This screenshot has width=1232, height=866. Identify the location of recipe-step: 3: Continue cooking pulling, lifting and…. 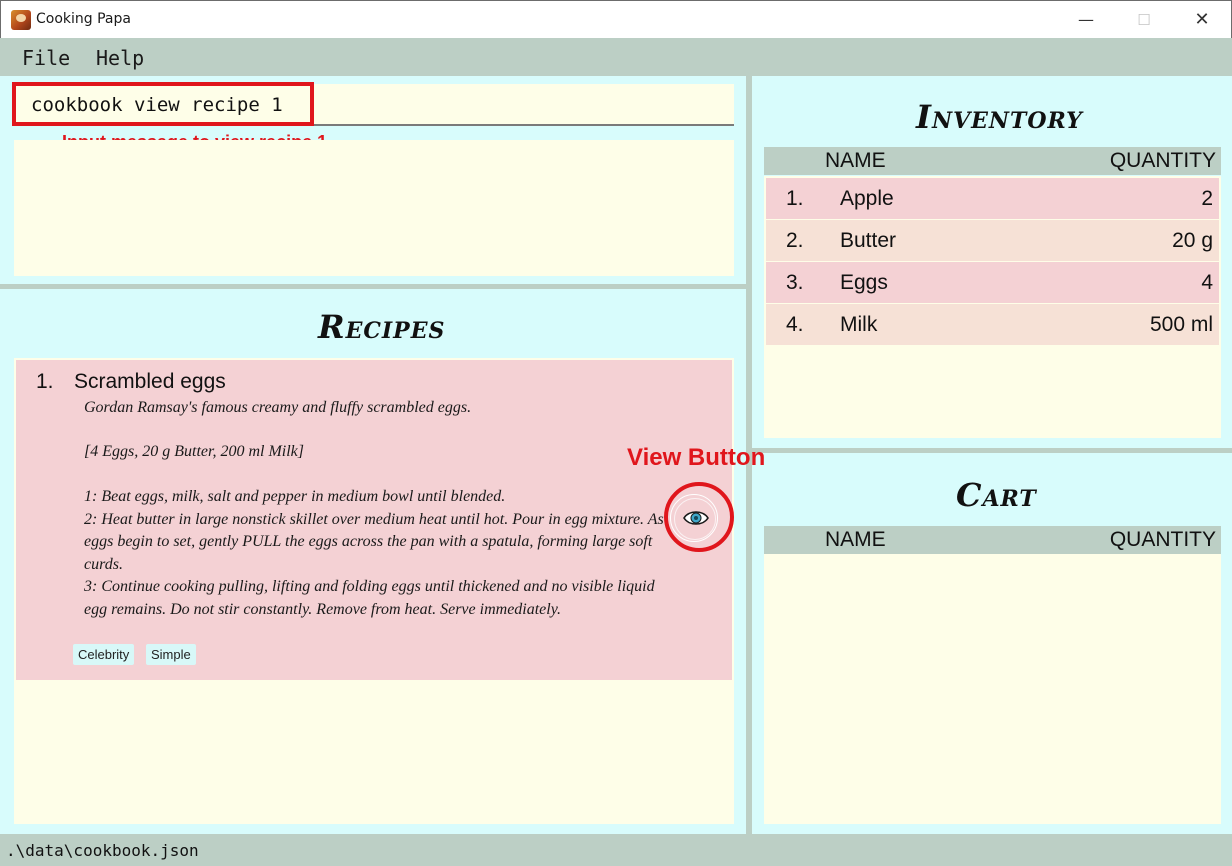
(369, 598).